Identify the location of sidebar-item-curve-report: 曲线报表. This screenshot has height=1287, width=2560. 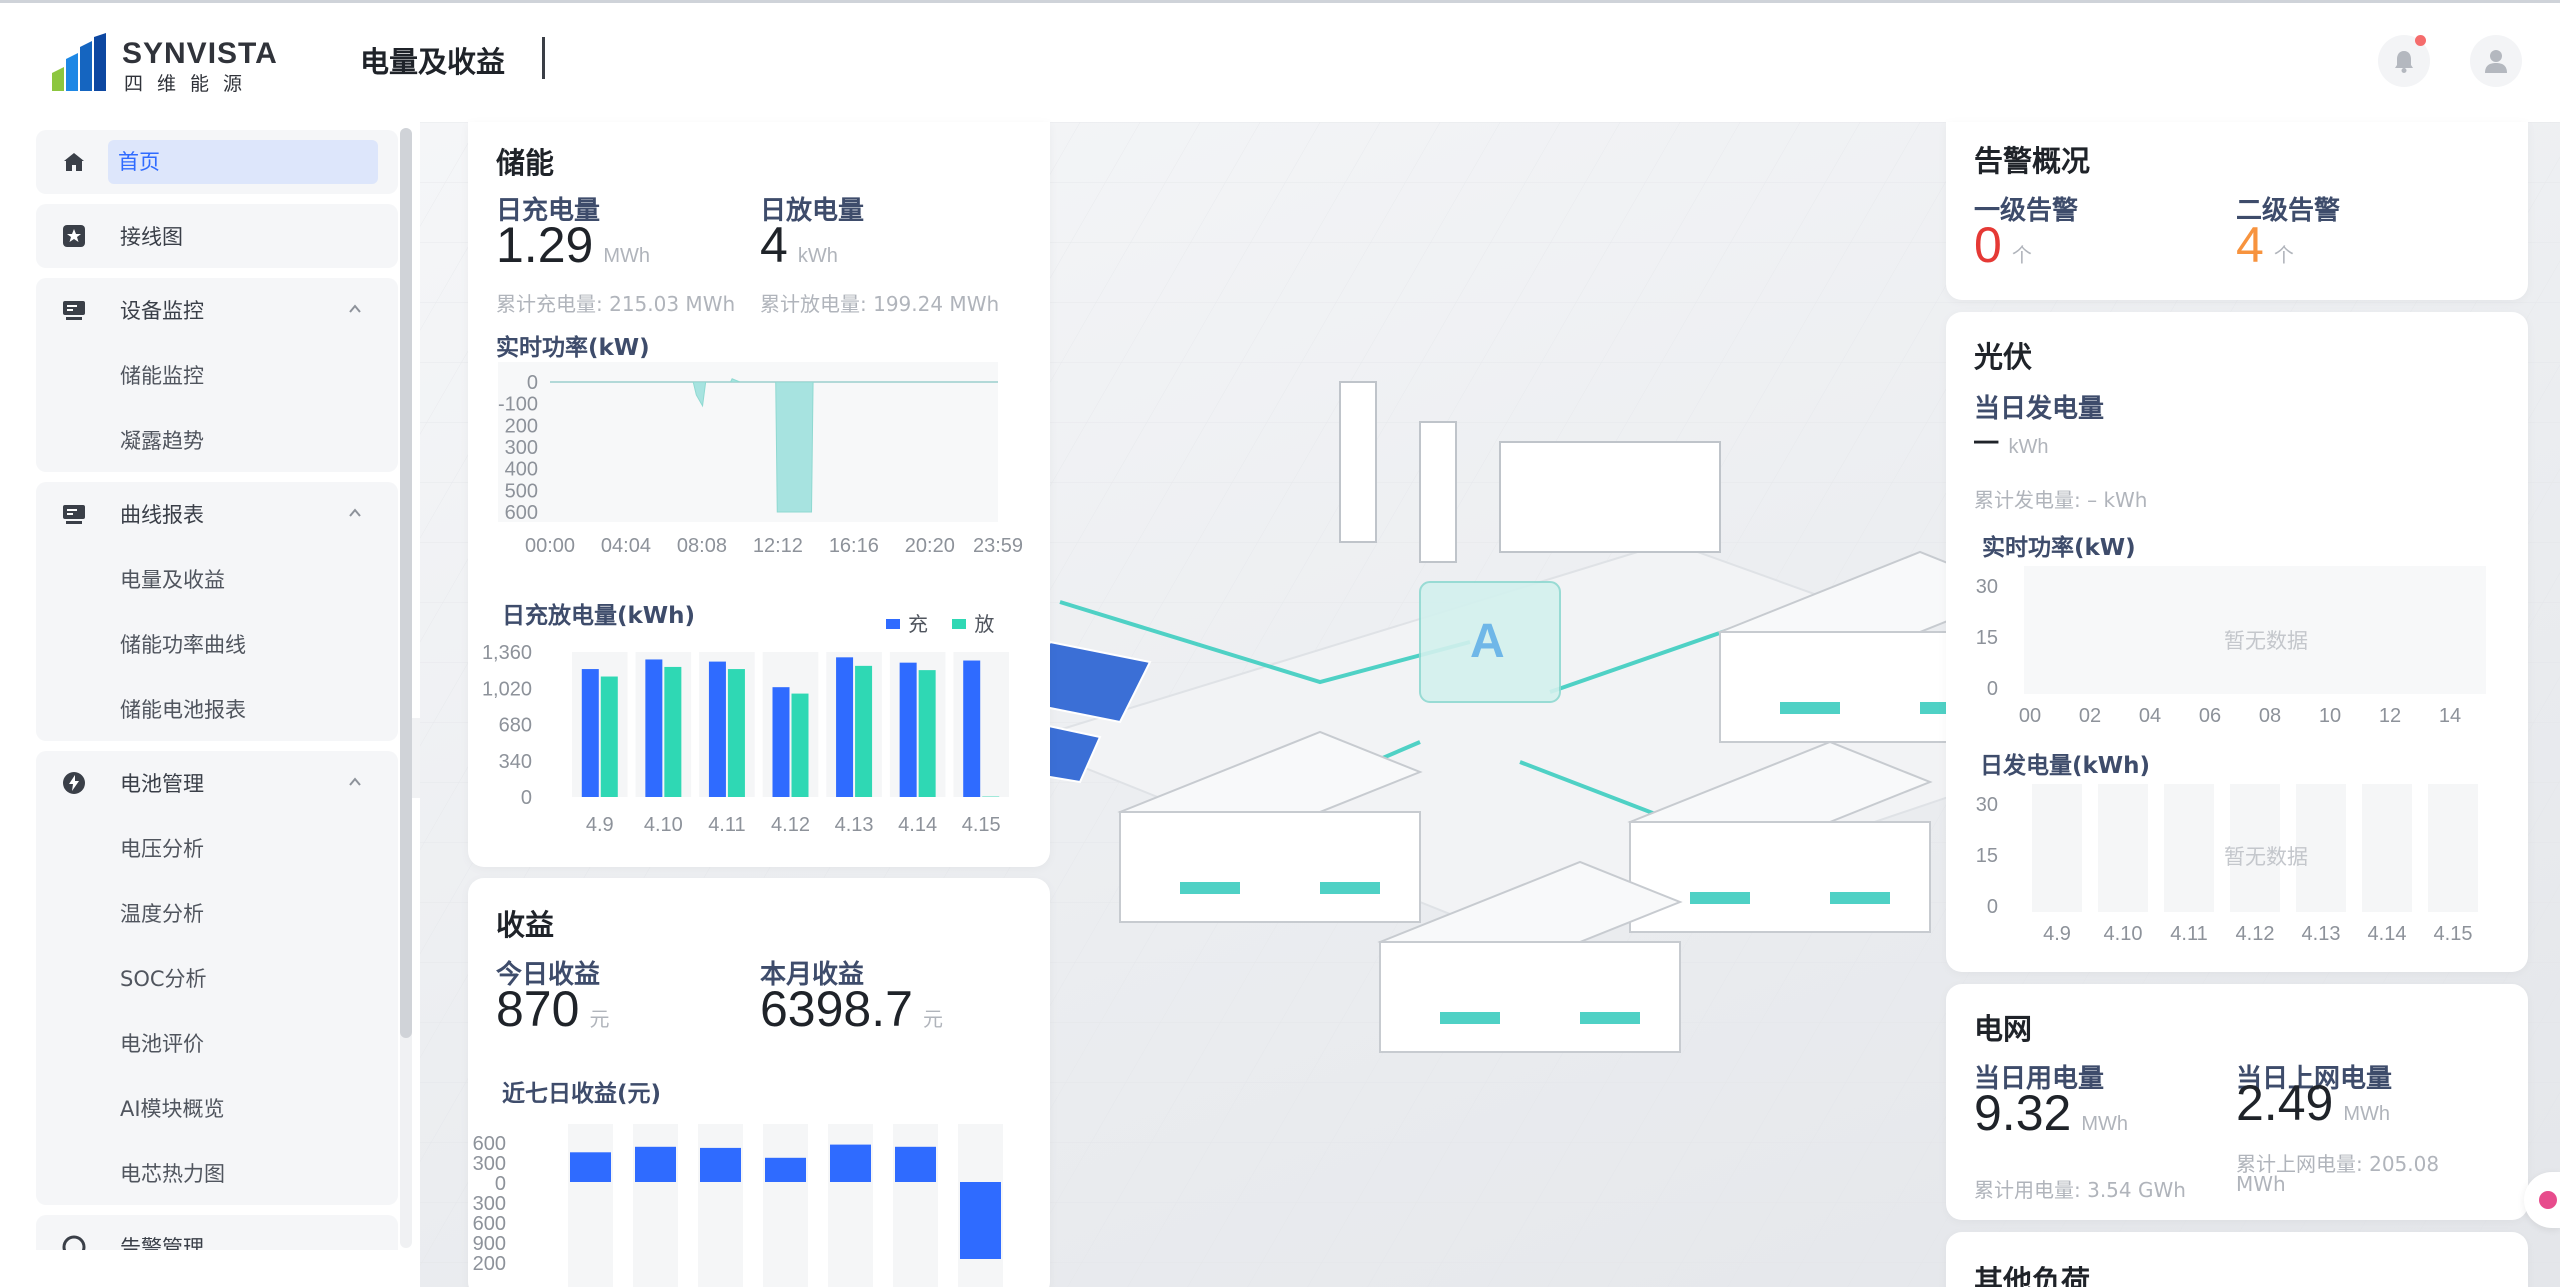
(217, 514).